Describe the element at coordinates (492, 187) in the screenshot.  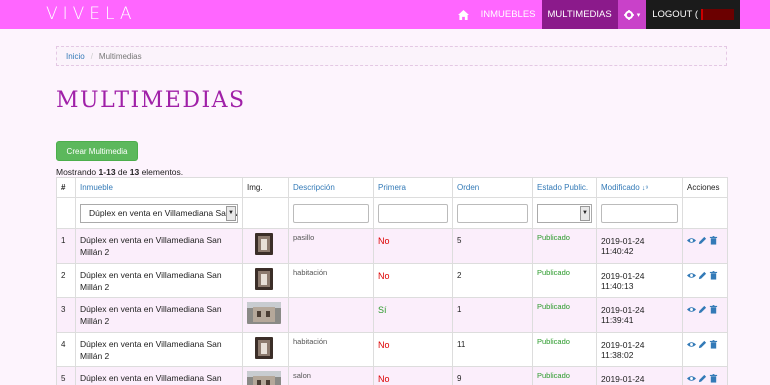
I see `col-orden: Orden` at that location.